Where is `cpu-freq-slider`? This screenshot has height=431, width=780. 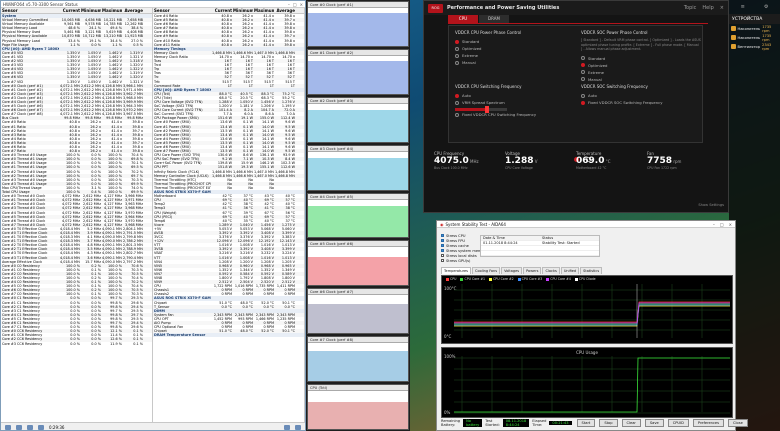 cpu-freq-slider is located at coordinates (481, 109).